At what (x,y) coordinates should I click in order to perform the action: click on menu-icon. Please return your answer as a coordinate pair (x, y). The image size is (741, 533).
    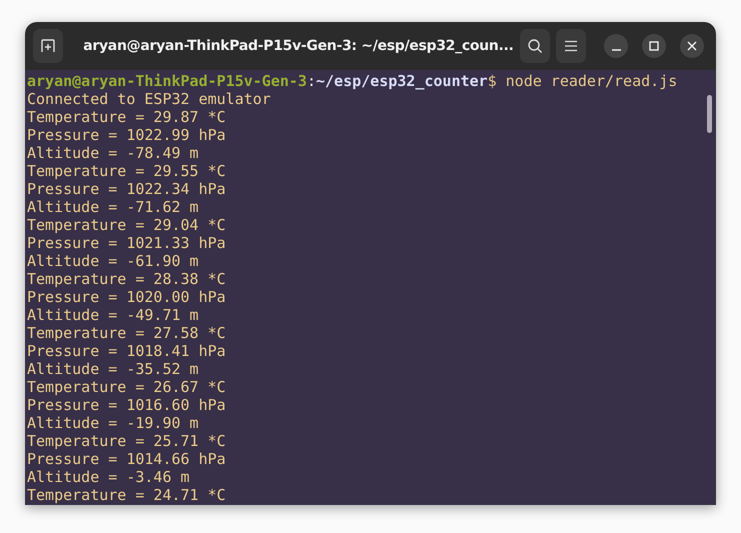
    Looking at the image, I should click on (571, 46).